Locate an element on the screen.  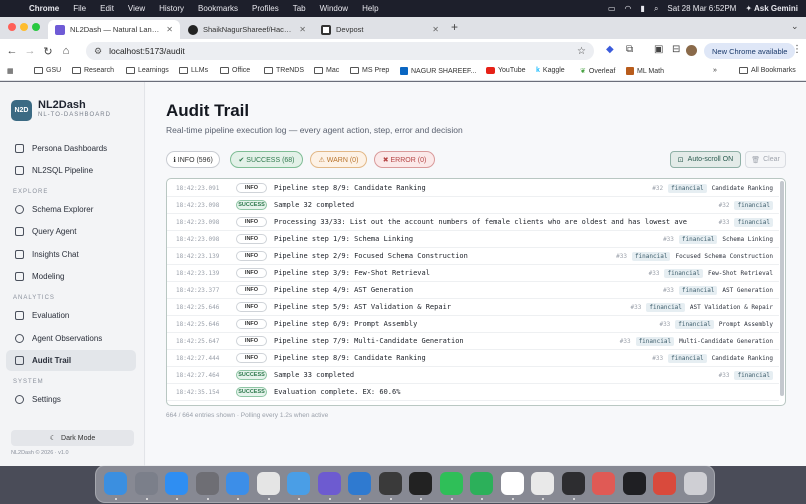
bookmarks-overflow-icon: » is located at coordinates (715, 70).